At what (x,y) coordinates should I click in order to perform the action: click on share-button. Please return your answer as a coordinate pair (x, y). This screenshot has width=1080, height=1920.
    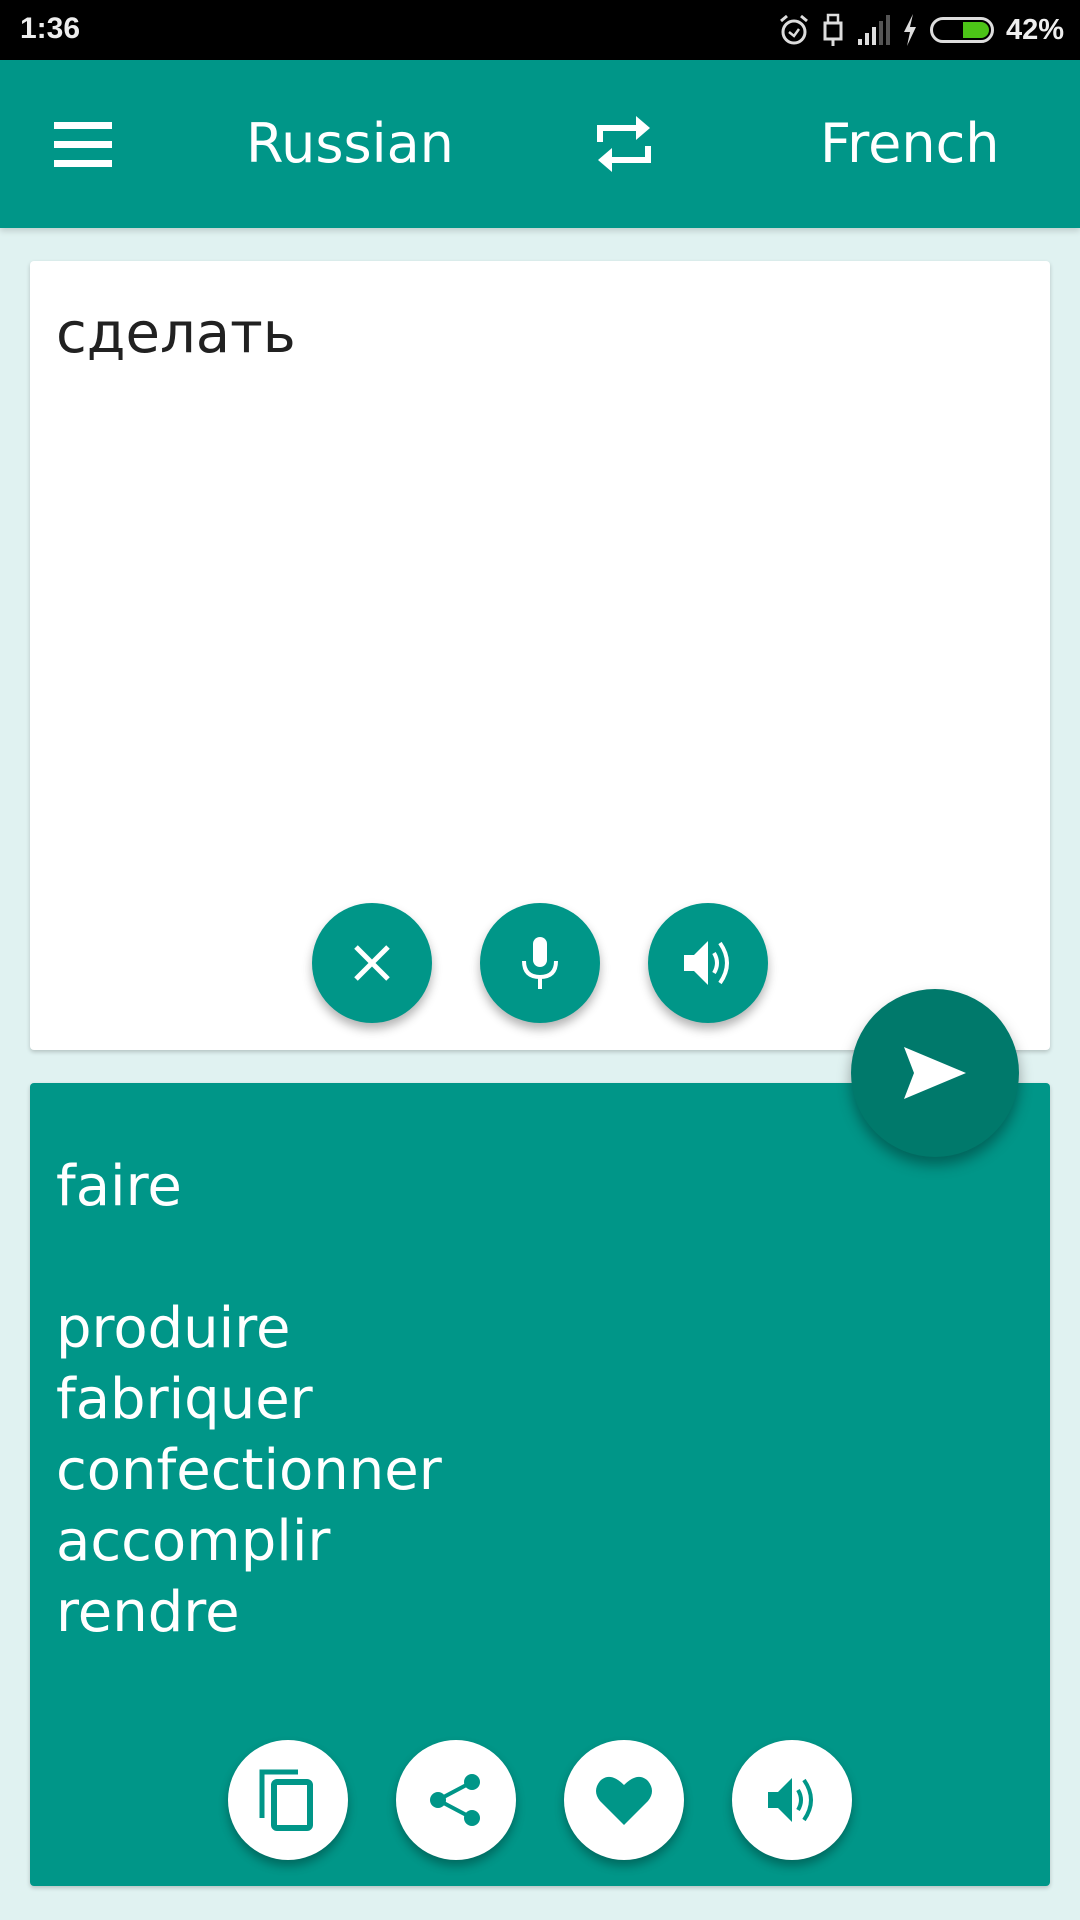
    Looking at the image, I should click on (456, 1800).